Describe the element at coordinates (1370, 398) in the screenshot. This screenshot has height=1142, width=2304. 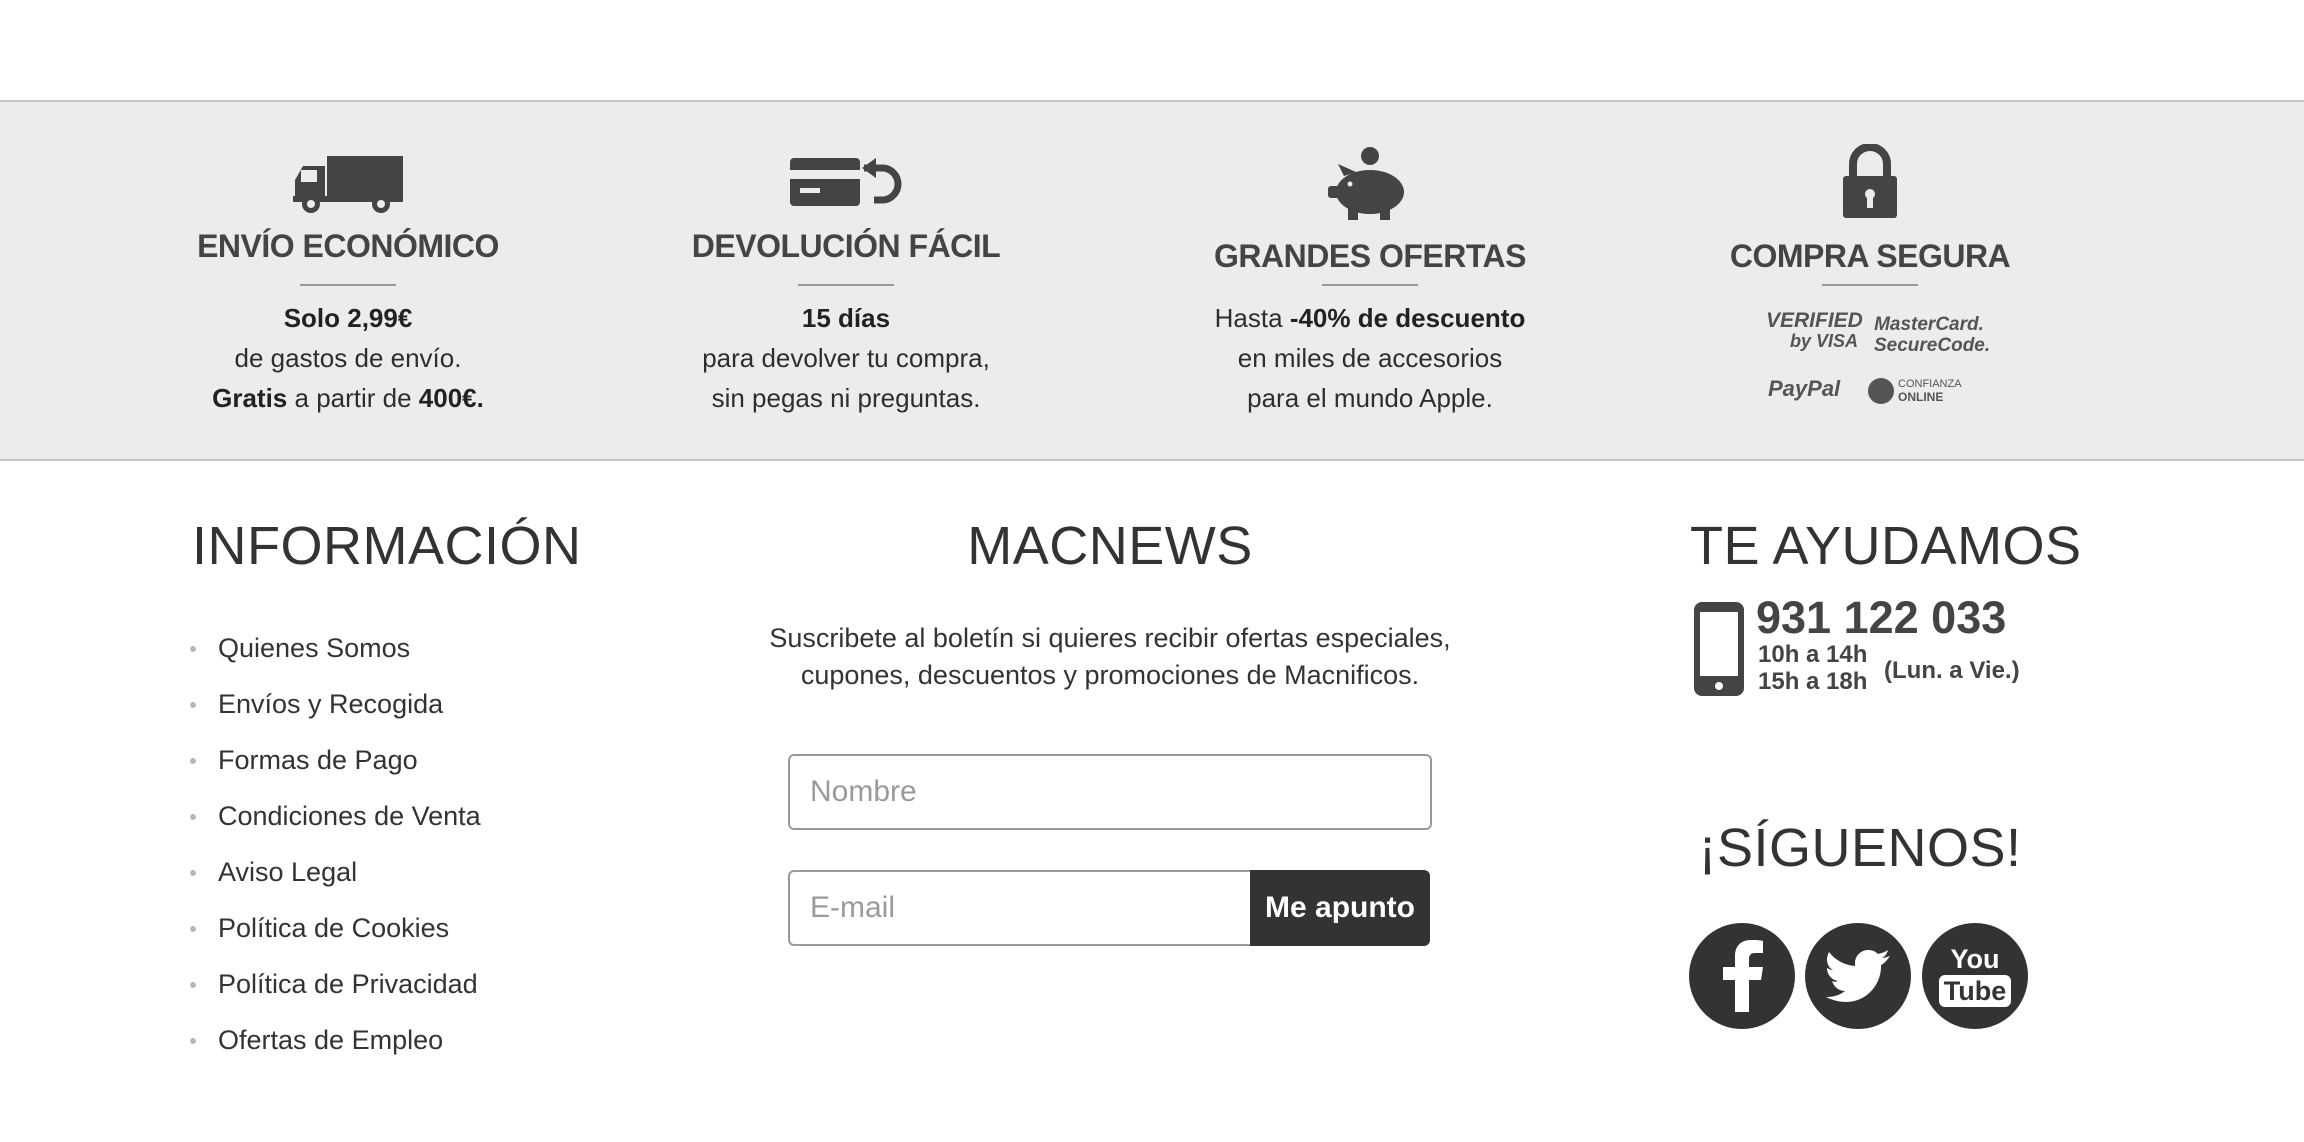
I see `apple-world-text: para el mundo Apple.` at that location.